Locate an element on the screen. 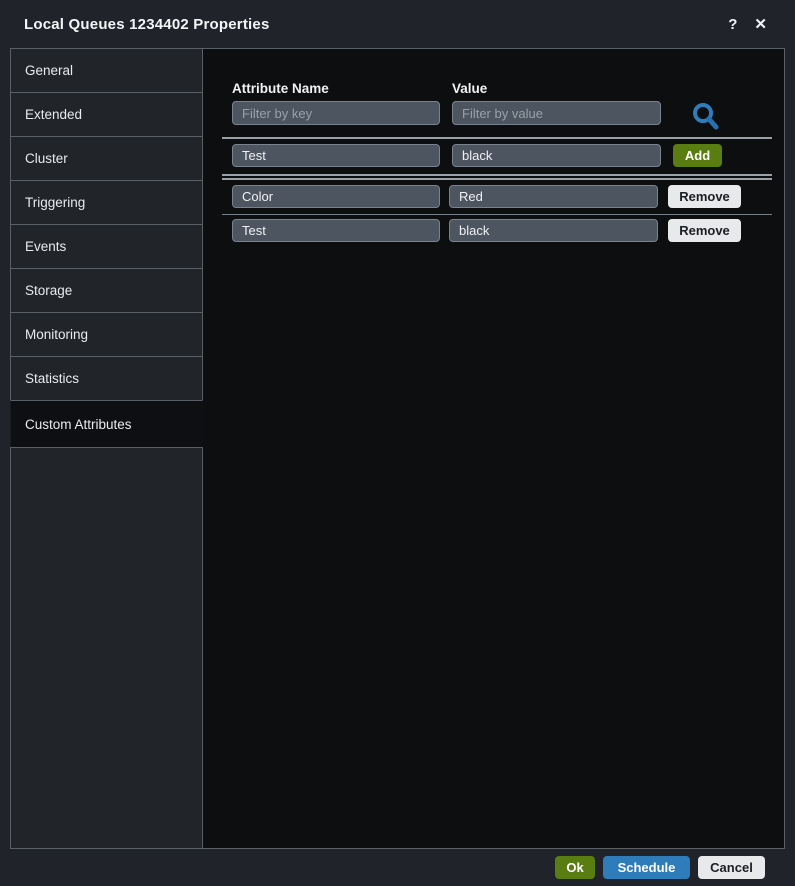 Image resolution: width=795 pixels, height=886 pixels. tab-label: Custom Attributes is located at coordinates (78, 424).